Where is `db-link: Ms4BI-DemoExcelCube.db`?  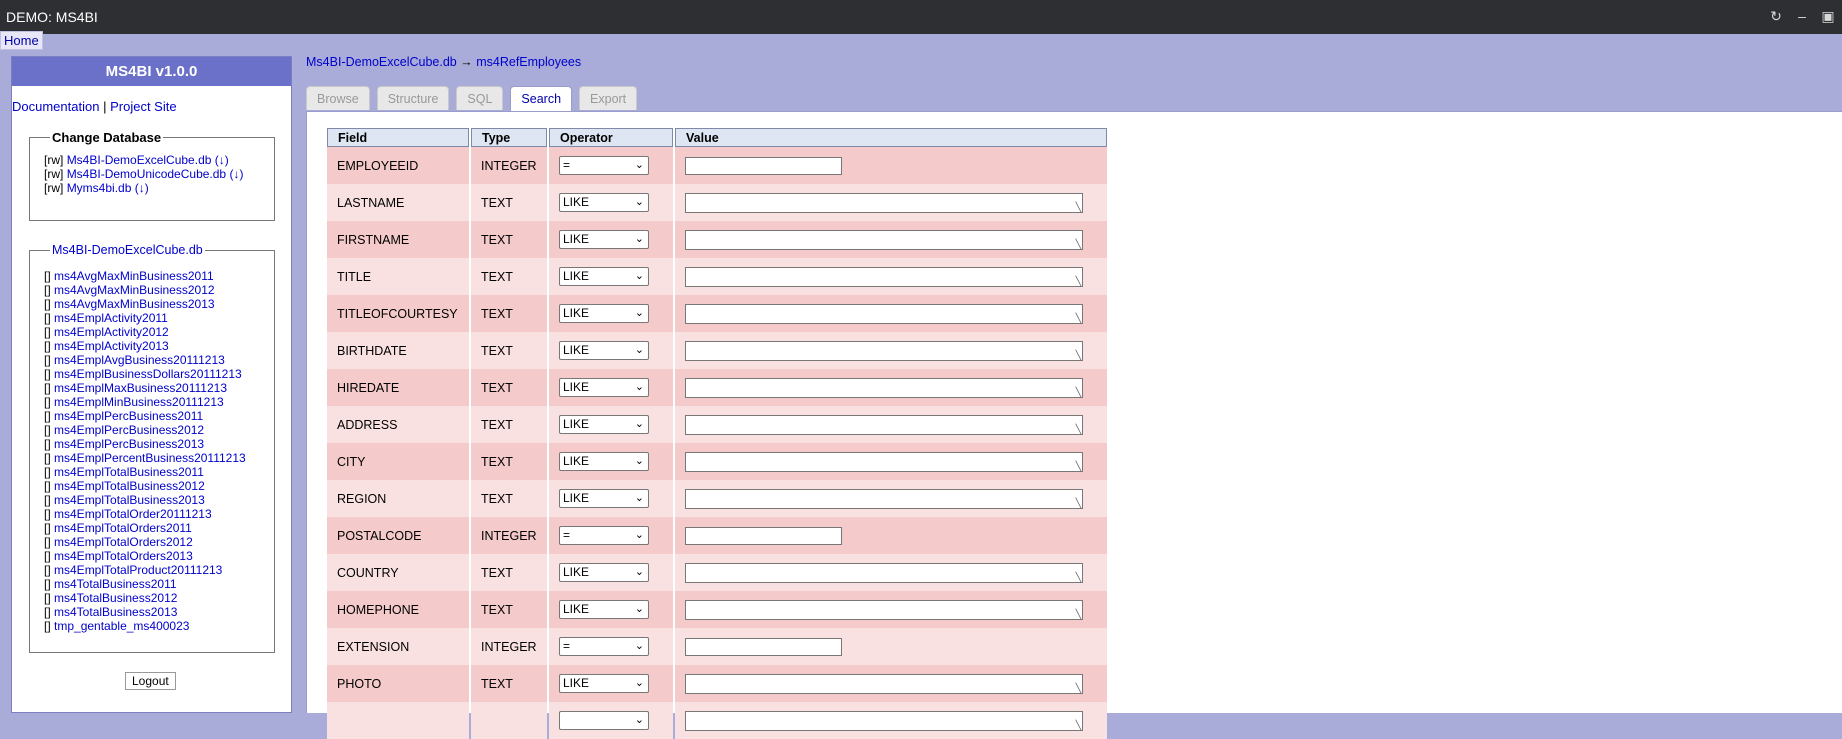 db-link: Ms4BI-DemoExcelCube.db is located at coordinates (139, 160).